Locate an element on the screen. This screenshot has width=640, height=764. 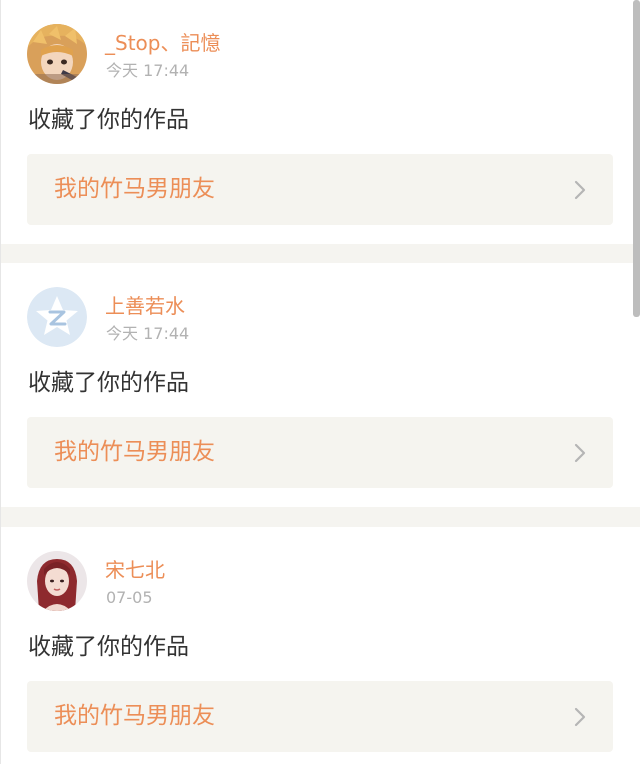
left-edge-divider is located at coordinates (0, 382).